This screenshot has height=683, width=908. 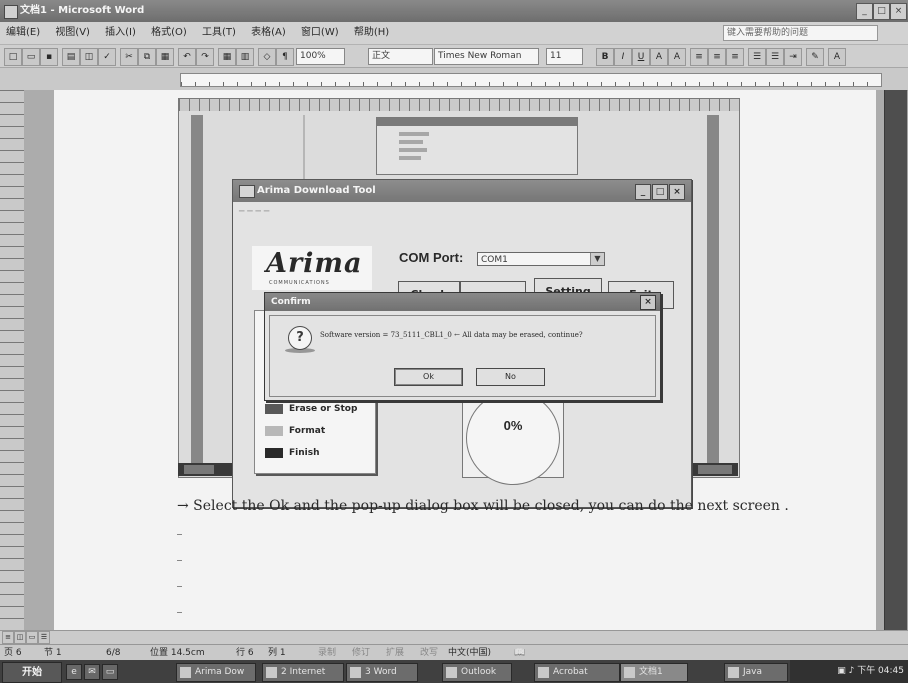 I want to click on progress-circle, so click(x=513, y=438).